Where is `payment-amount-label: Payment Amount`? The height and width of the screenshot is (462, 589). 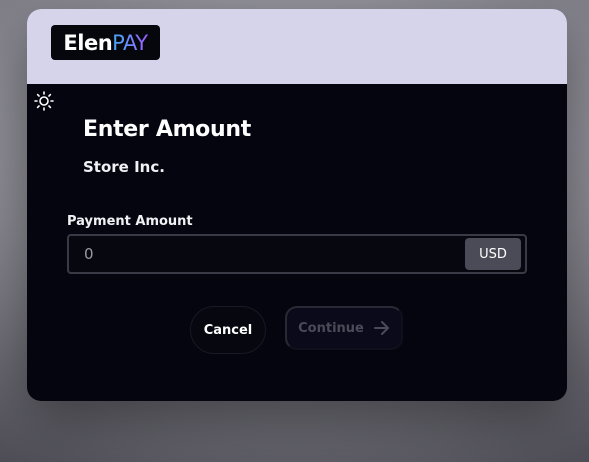 payment-amount-label: Payment Amount is located at coordinates (130, 221).